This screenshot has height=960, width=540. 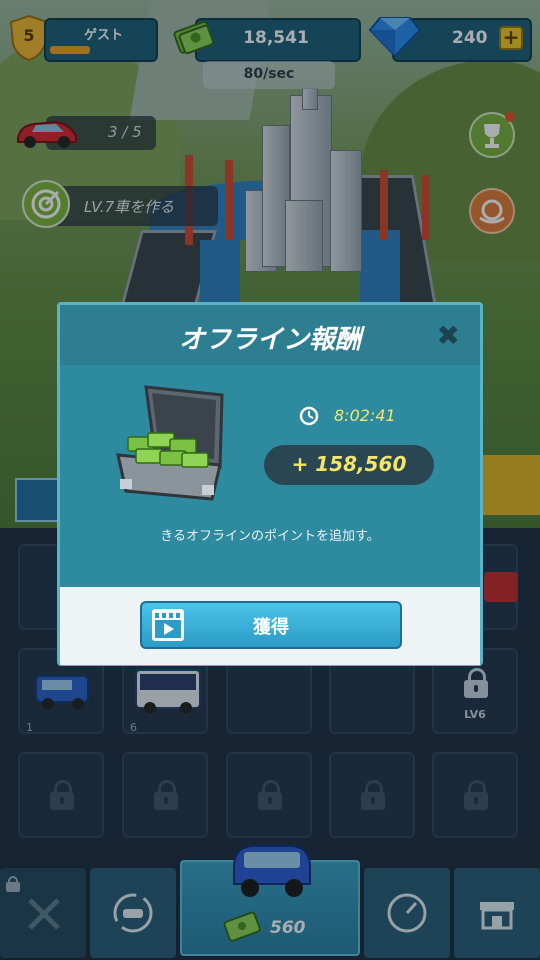 What do you see at coordinates (170, 443) in the screenshot?
I see `money-suitcase-icon` at bounding box center [170, 443].